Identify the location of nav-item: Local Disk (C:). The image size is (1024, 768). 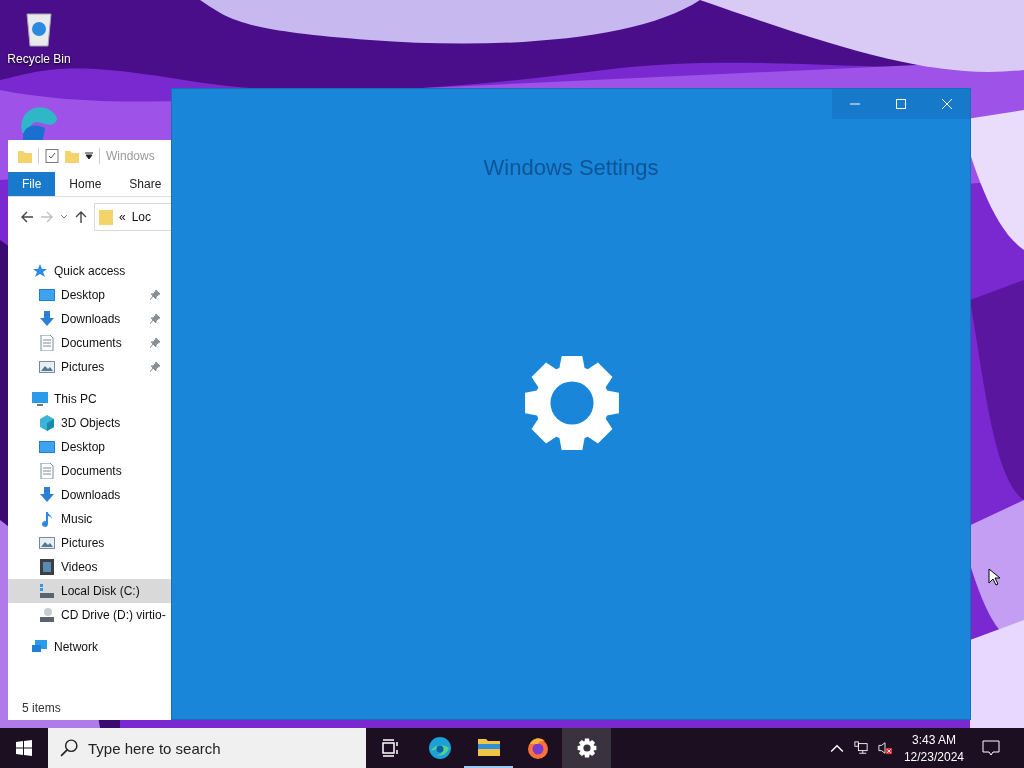
(89, 591).